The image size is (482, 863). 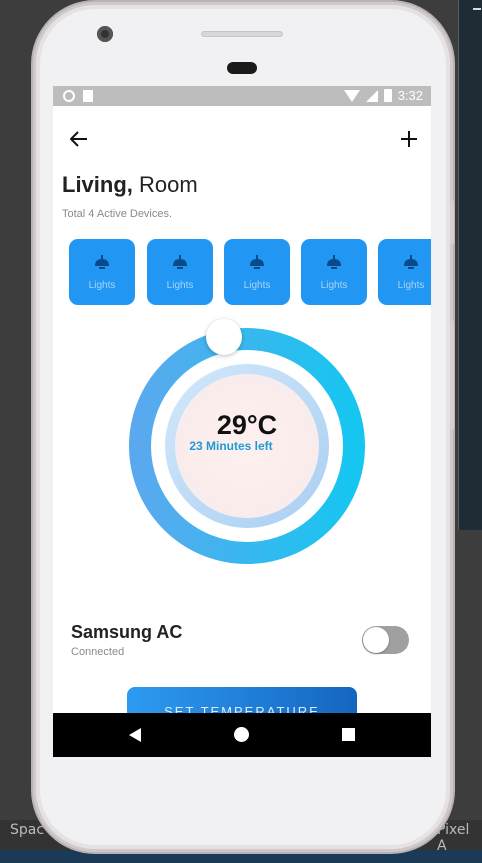 I want to click on add-button, so click(x=409, y=139).